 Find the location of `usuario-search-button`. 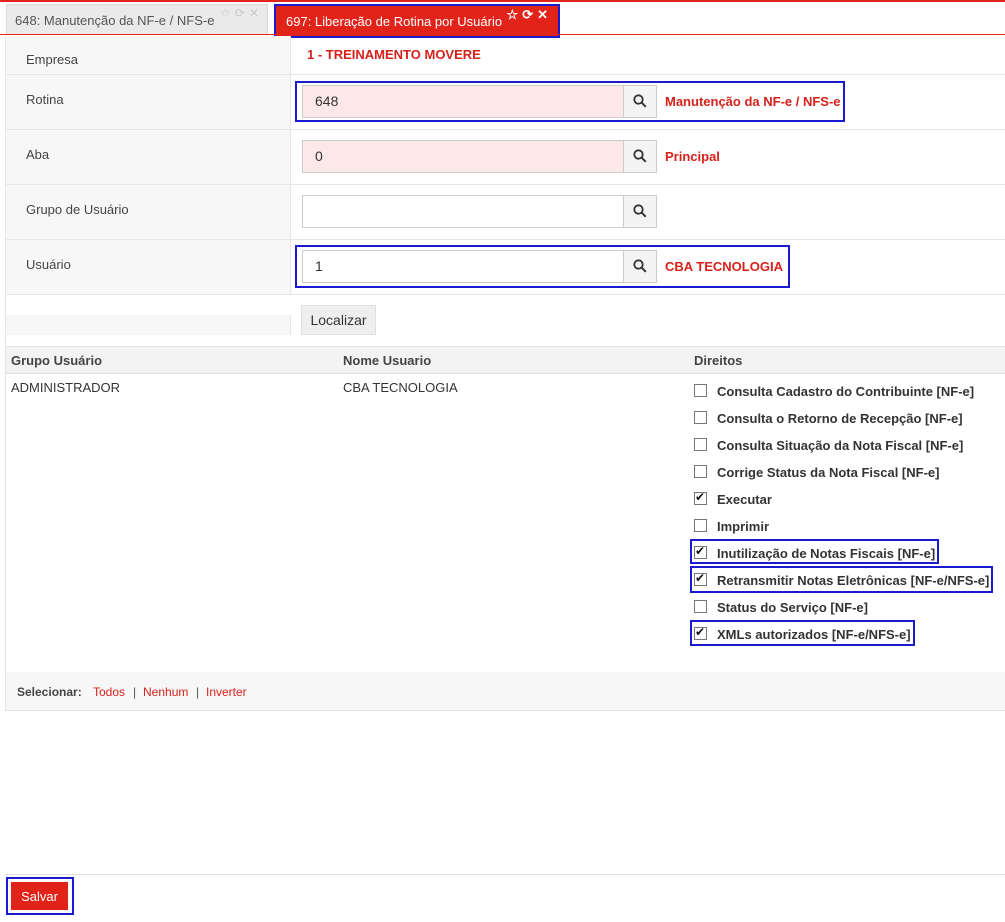

usuario-search-button is located at coordinates (640, 266).